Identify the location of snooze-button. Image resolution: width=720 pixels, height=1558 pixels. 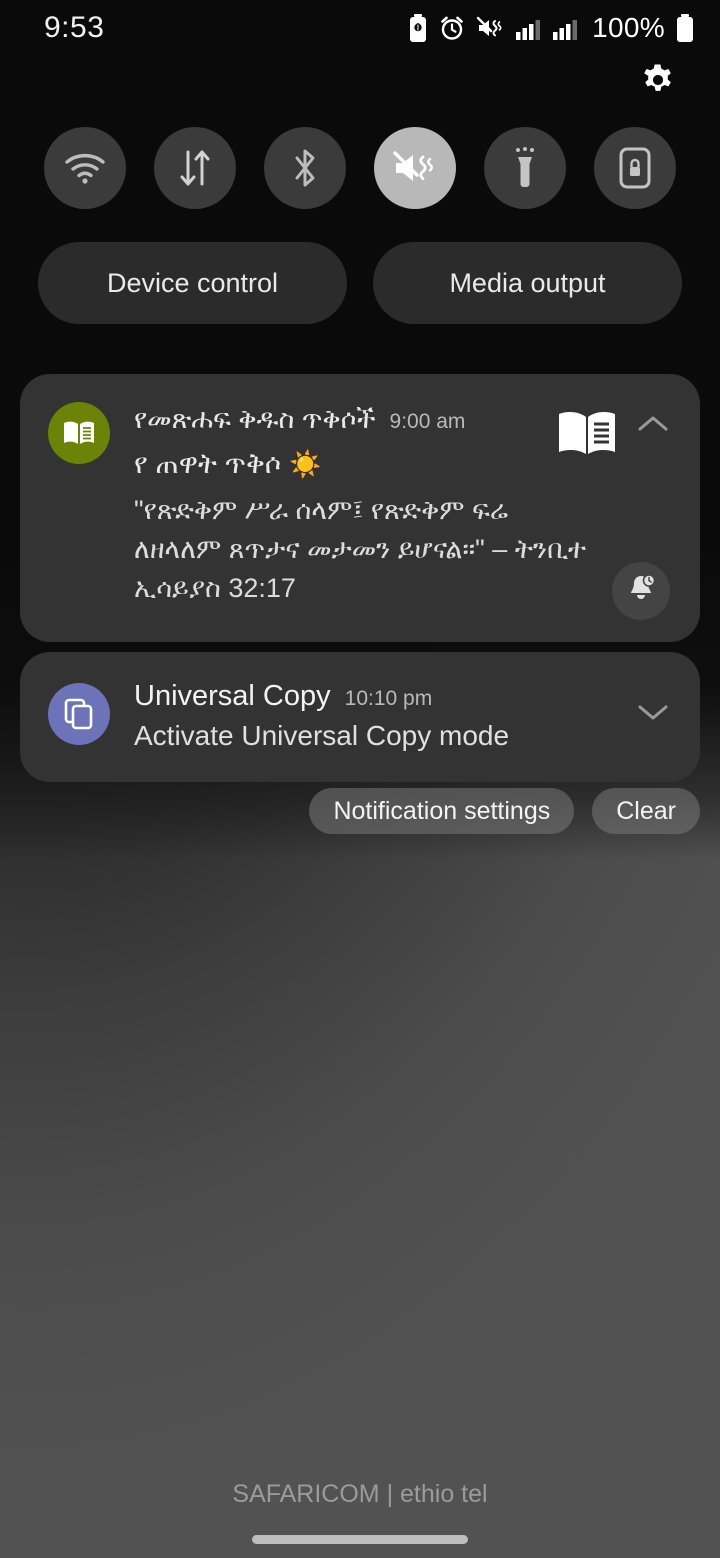
(641, 591).